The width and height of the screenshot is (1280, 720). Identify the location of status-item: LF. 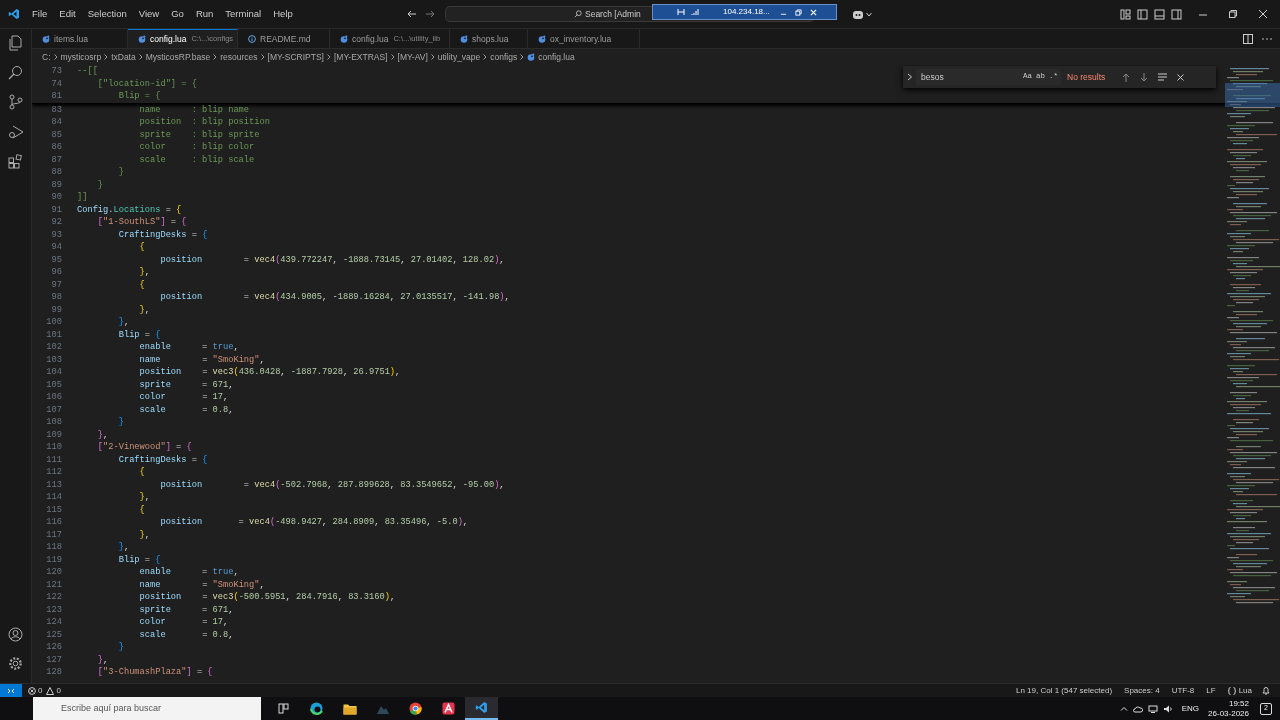
(1211, 690).